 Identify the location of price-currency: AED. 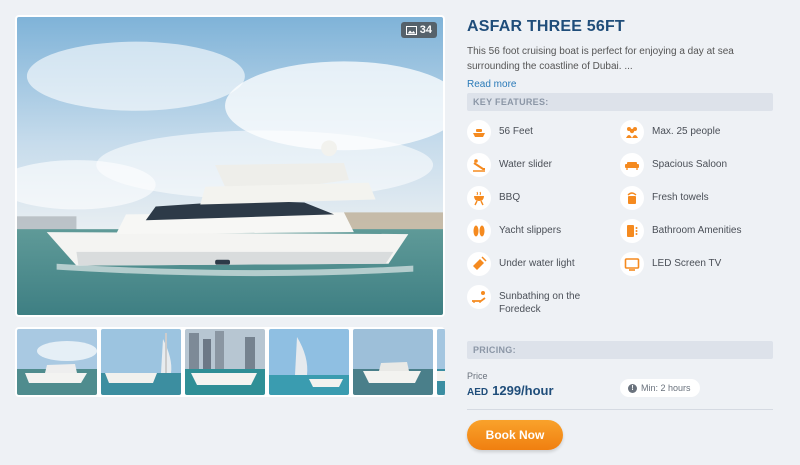
(478, 392).